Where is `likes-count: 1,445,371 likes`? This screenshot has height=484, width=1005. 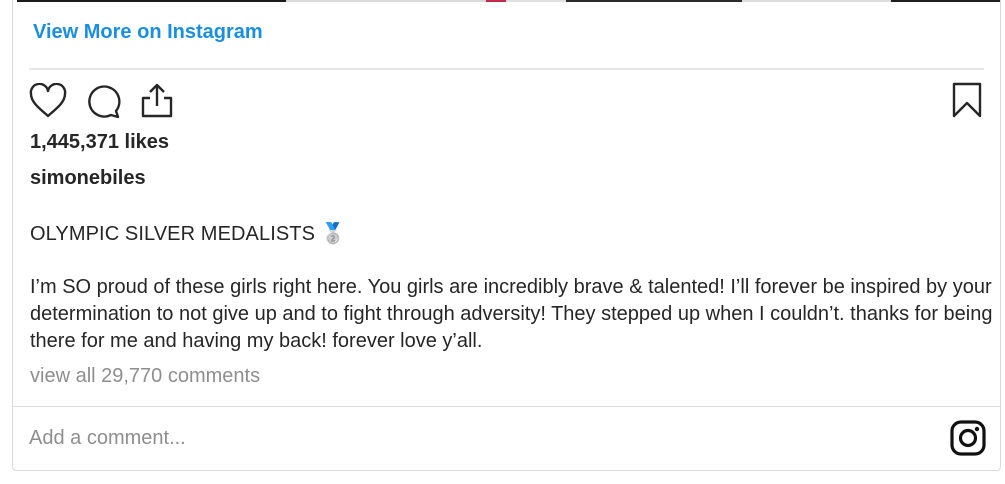 likes-count: 1,445,371 likes is located at coordinates (99, 142).